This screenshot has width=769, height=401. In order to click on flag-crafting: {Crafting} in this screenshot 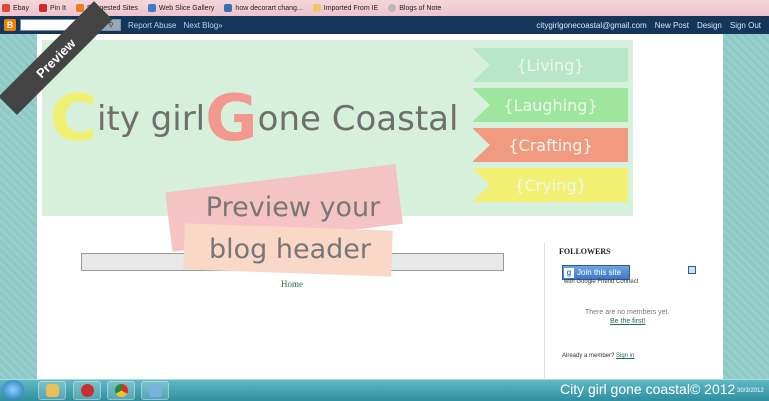, I will do `click(550, 145)`.